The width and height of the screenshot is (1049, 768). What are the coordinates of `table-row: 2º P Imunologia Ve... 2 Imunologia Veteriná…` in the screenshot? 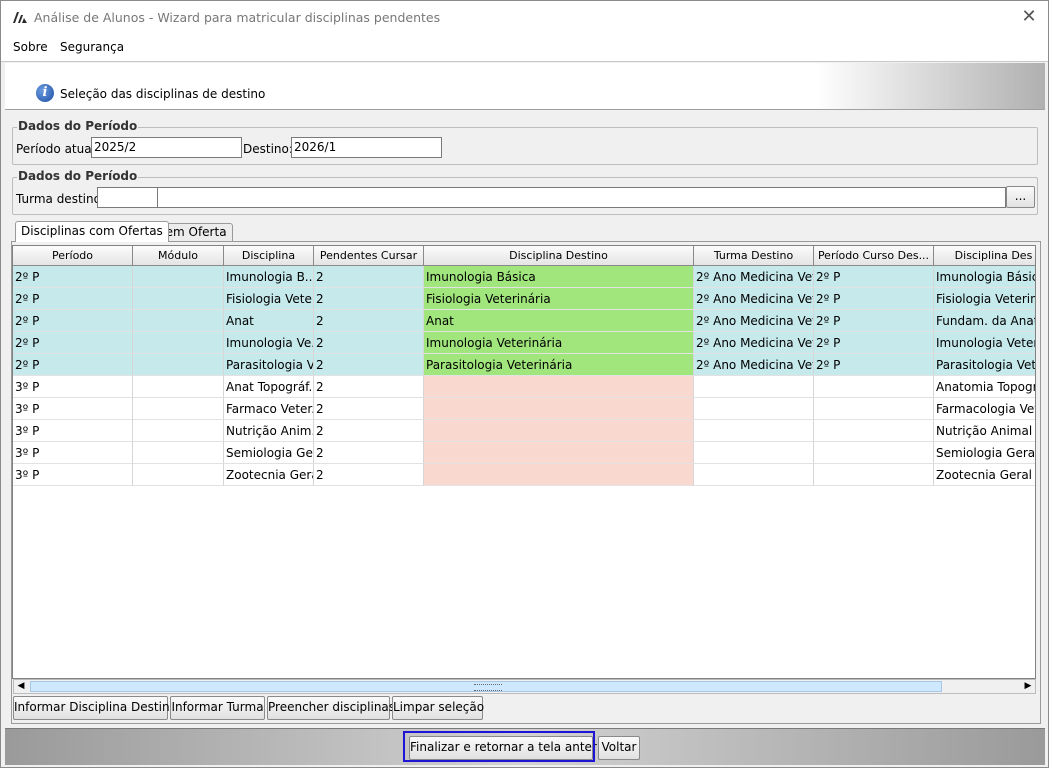 It's located at (524, 343).